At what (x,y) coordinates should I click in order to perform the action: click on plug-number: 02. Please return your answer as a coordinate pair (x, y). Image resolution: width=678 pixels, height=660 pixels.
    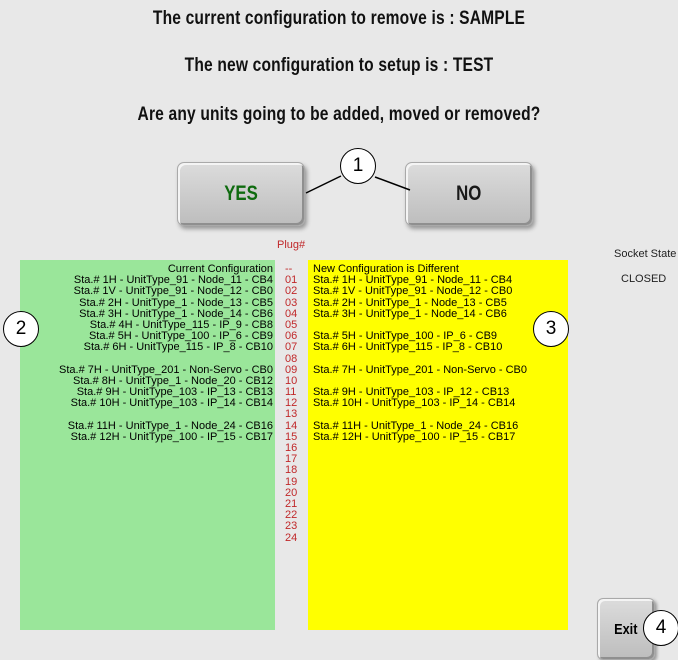
    Looking at the image, I should click on (291, 291).